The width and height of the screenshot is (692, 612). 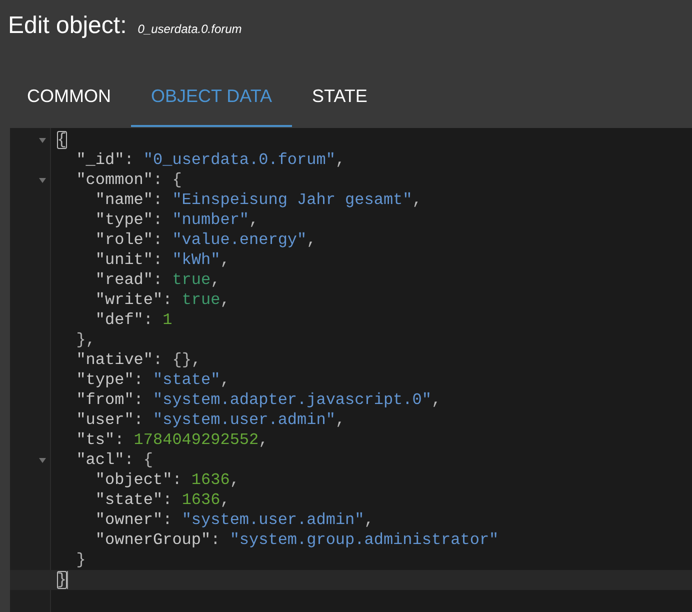 What do you see at coordinates (234, 520) in the screenshot?
I see `code-line: "owner": "system.user.admin",` at bounding box center [234, 520].